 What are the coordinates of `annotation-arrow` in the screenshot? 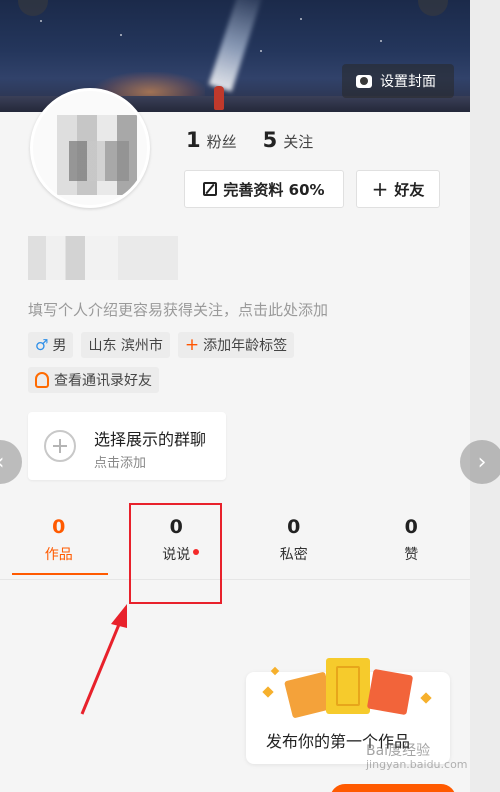 It's located at (103, 659).